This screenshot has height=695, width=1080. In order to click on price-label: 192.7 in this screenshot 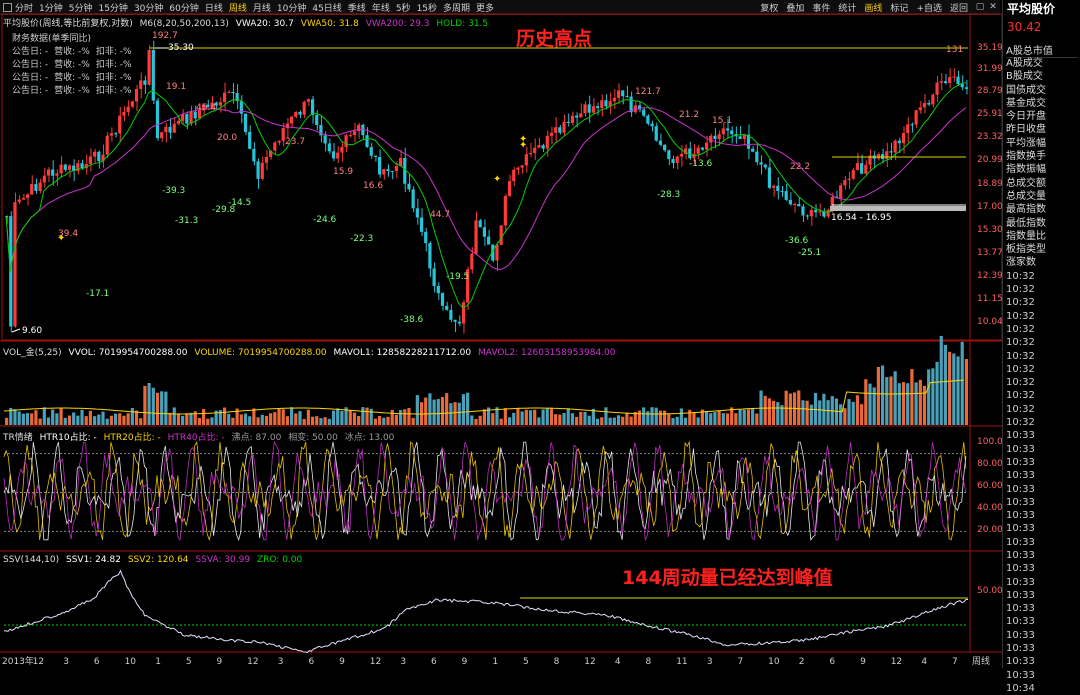, I will do `click(165, 36)`.